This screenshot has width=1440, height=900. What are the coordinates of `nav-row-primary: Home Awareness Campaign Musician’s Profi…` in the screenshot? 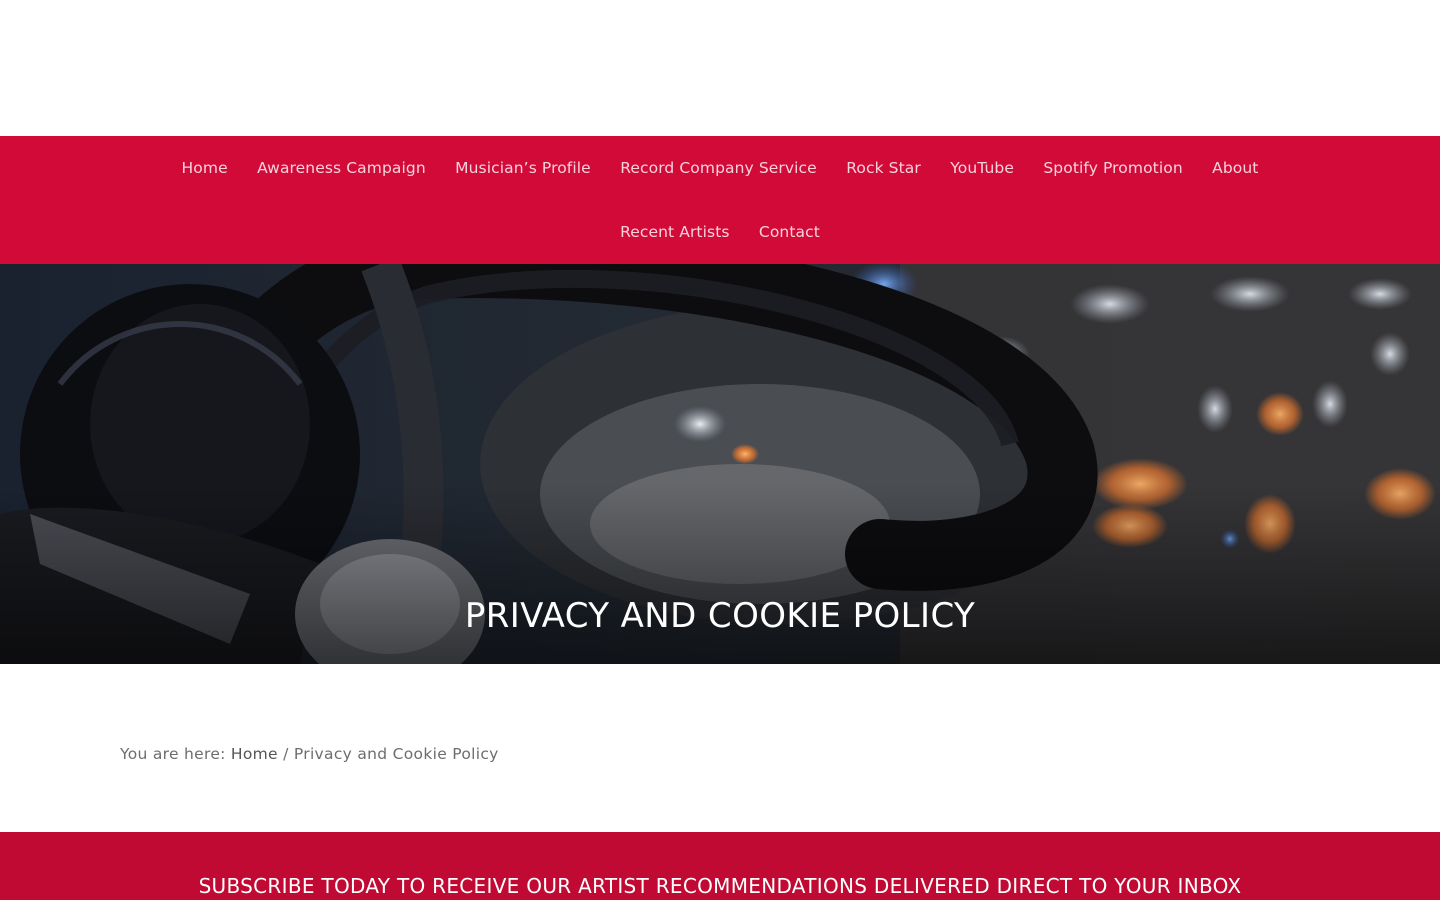 It's located at (720, 168).